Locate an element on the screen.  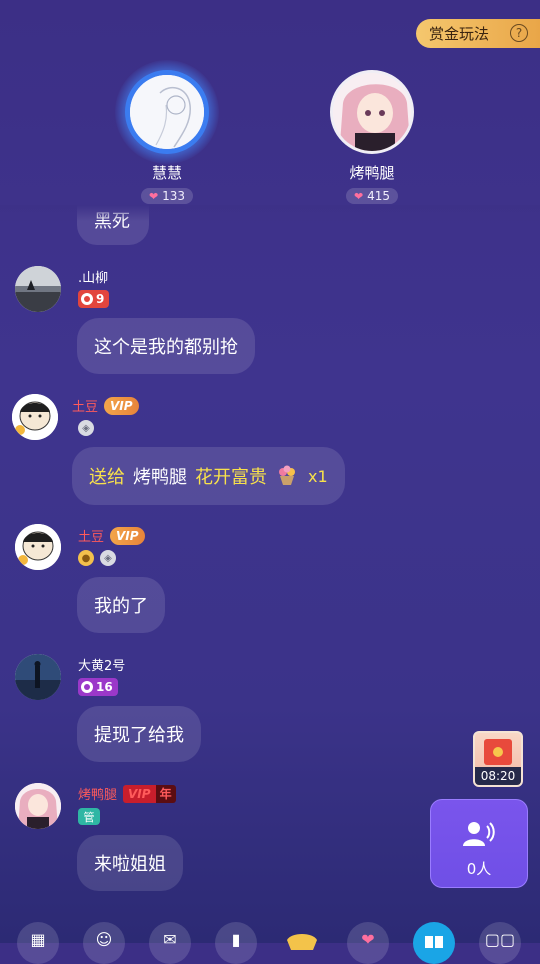
mic-seat-1: 慧慧 ❤ 133 is located at coordinates (167, 132).